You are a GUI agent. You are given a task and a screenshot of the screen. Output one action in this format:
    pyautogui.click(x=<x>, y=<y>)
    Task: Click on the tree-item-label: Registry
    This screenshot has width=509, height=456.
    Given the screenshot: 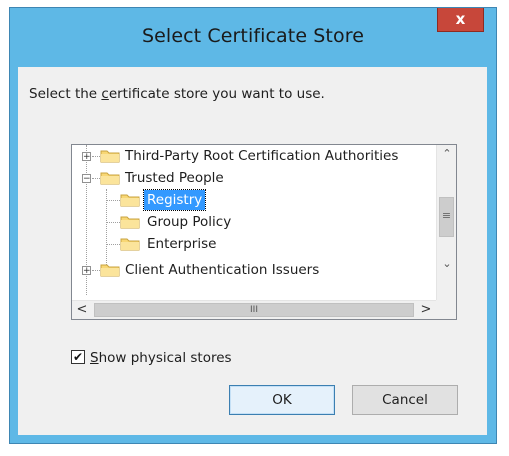 What is the action you would take?
    pyautogui.click(x=174, y=200)
    